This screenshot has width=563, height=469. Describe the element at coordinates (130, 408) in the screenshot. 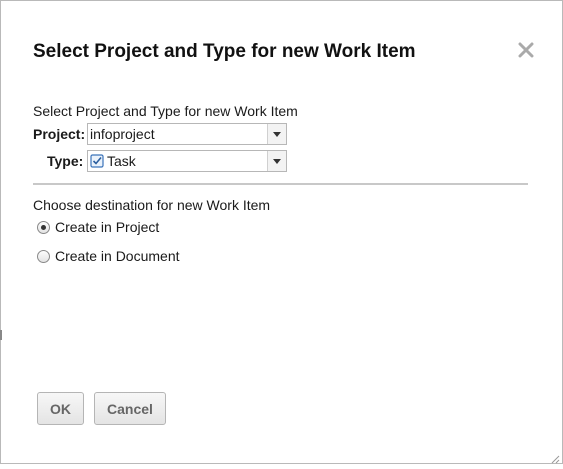

I see `cancel-button: Cancel` at that location.